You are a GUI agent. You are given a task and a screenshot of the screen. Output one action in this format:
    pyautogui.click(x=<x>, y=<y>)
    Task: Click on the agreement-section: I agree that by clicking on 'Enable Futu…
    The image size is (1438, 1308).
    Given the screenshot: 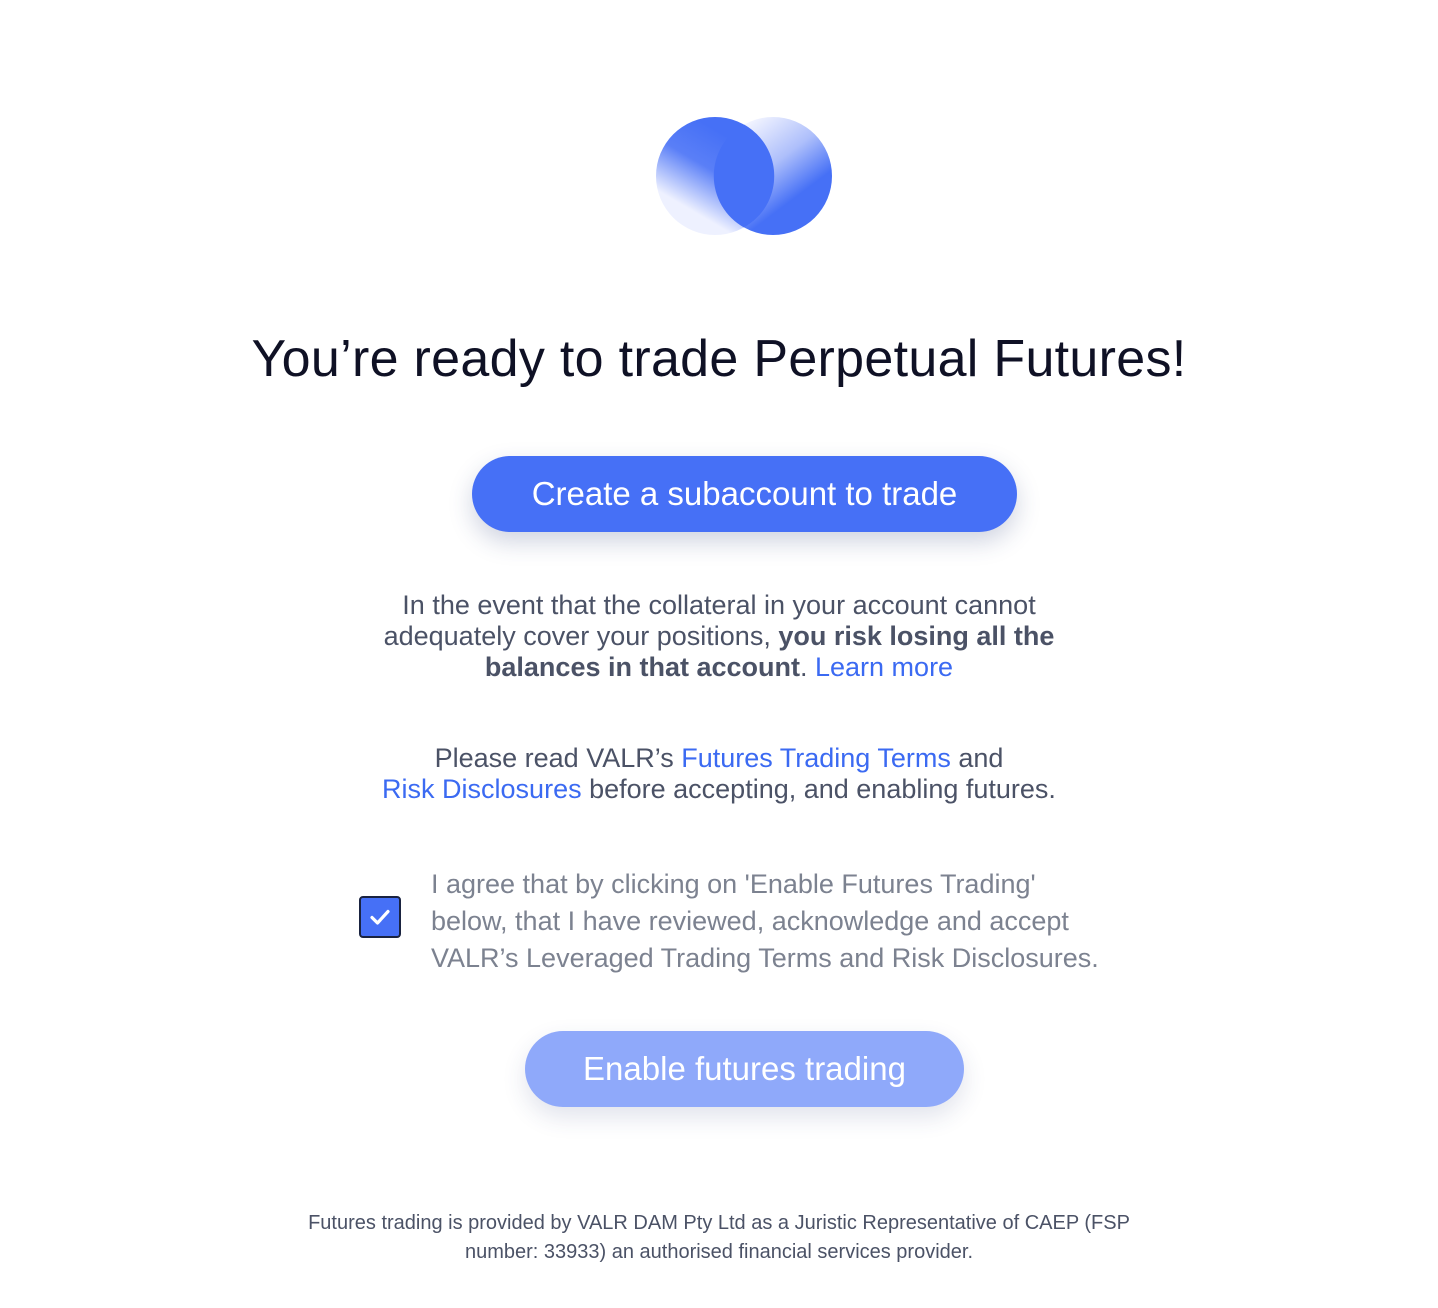 What is the action you would take?
    pyautogui.click(x=739, y=921)
    